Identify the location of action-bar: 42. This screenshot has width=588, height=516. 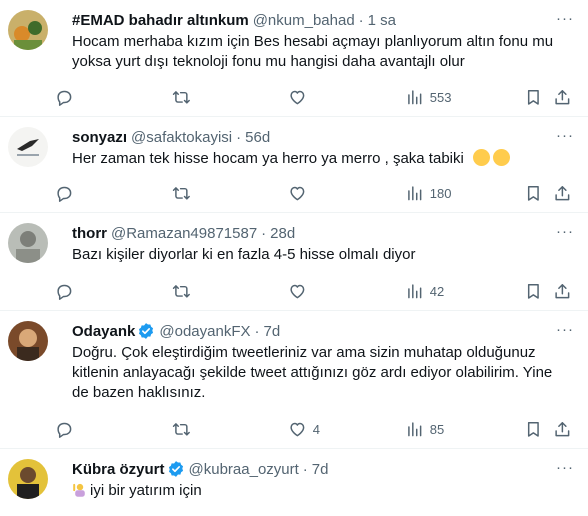
(294, 294).